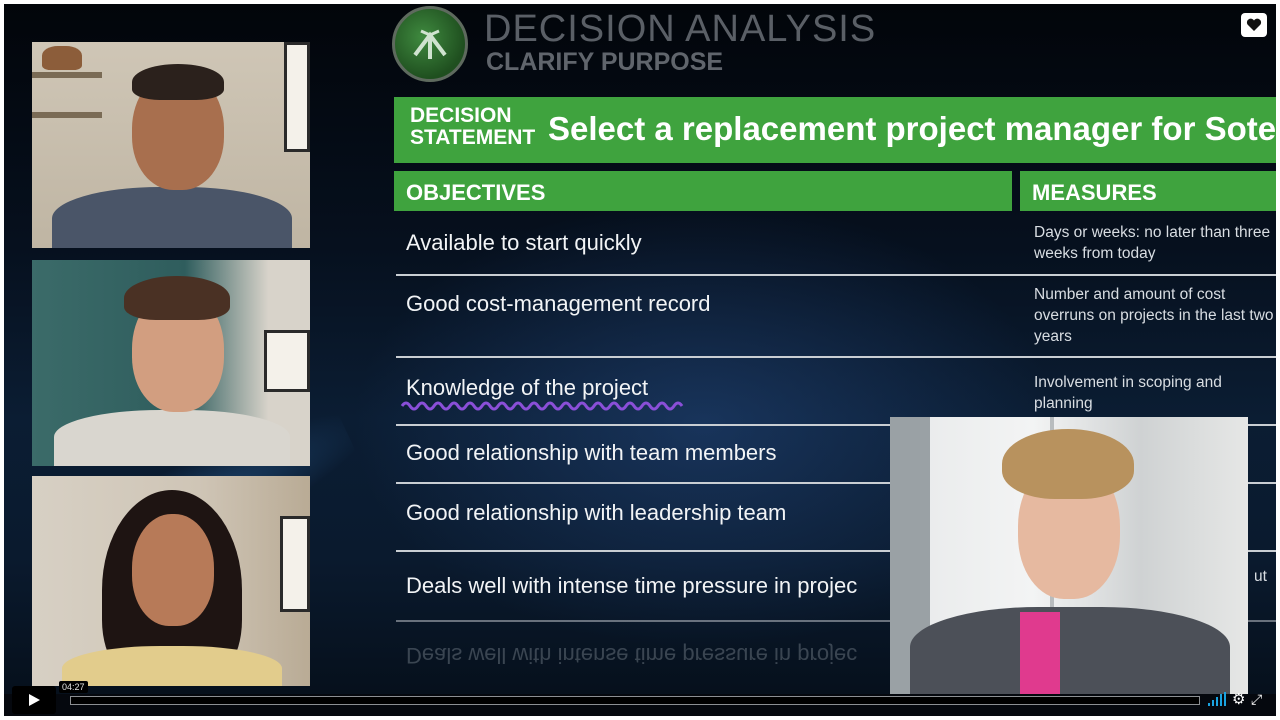 This screenshot has width=1280, height=720. I want to click on play-button, so click(34, 700).